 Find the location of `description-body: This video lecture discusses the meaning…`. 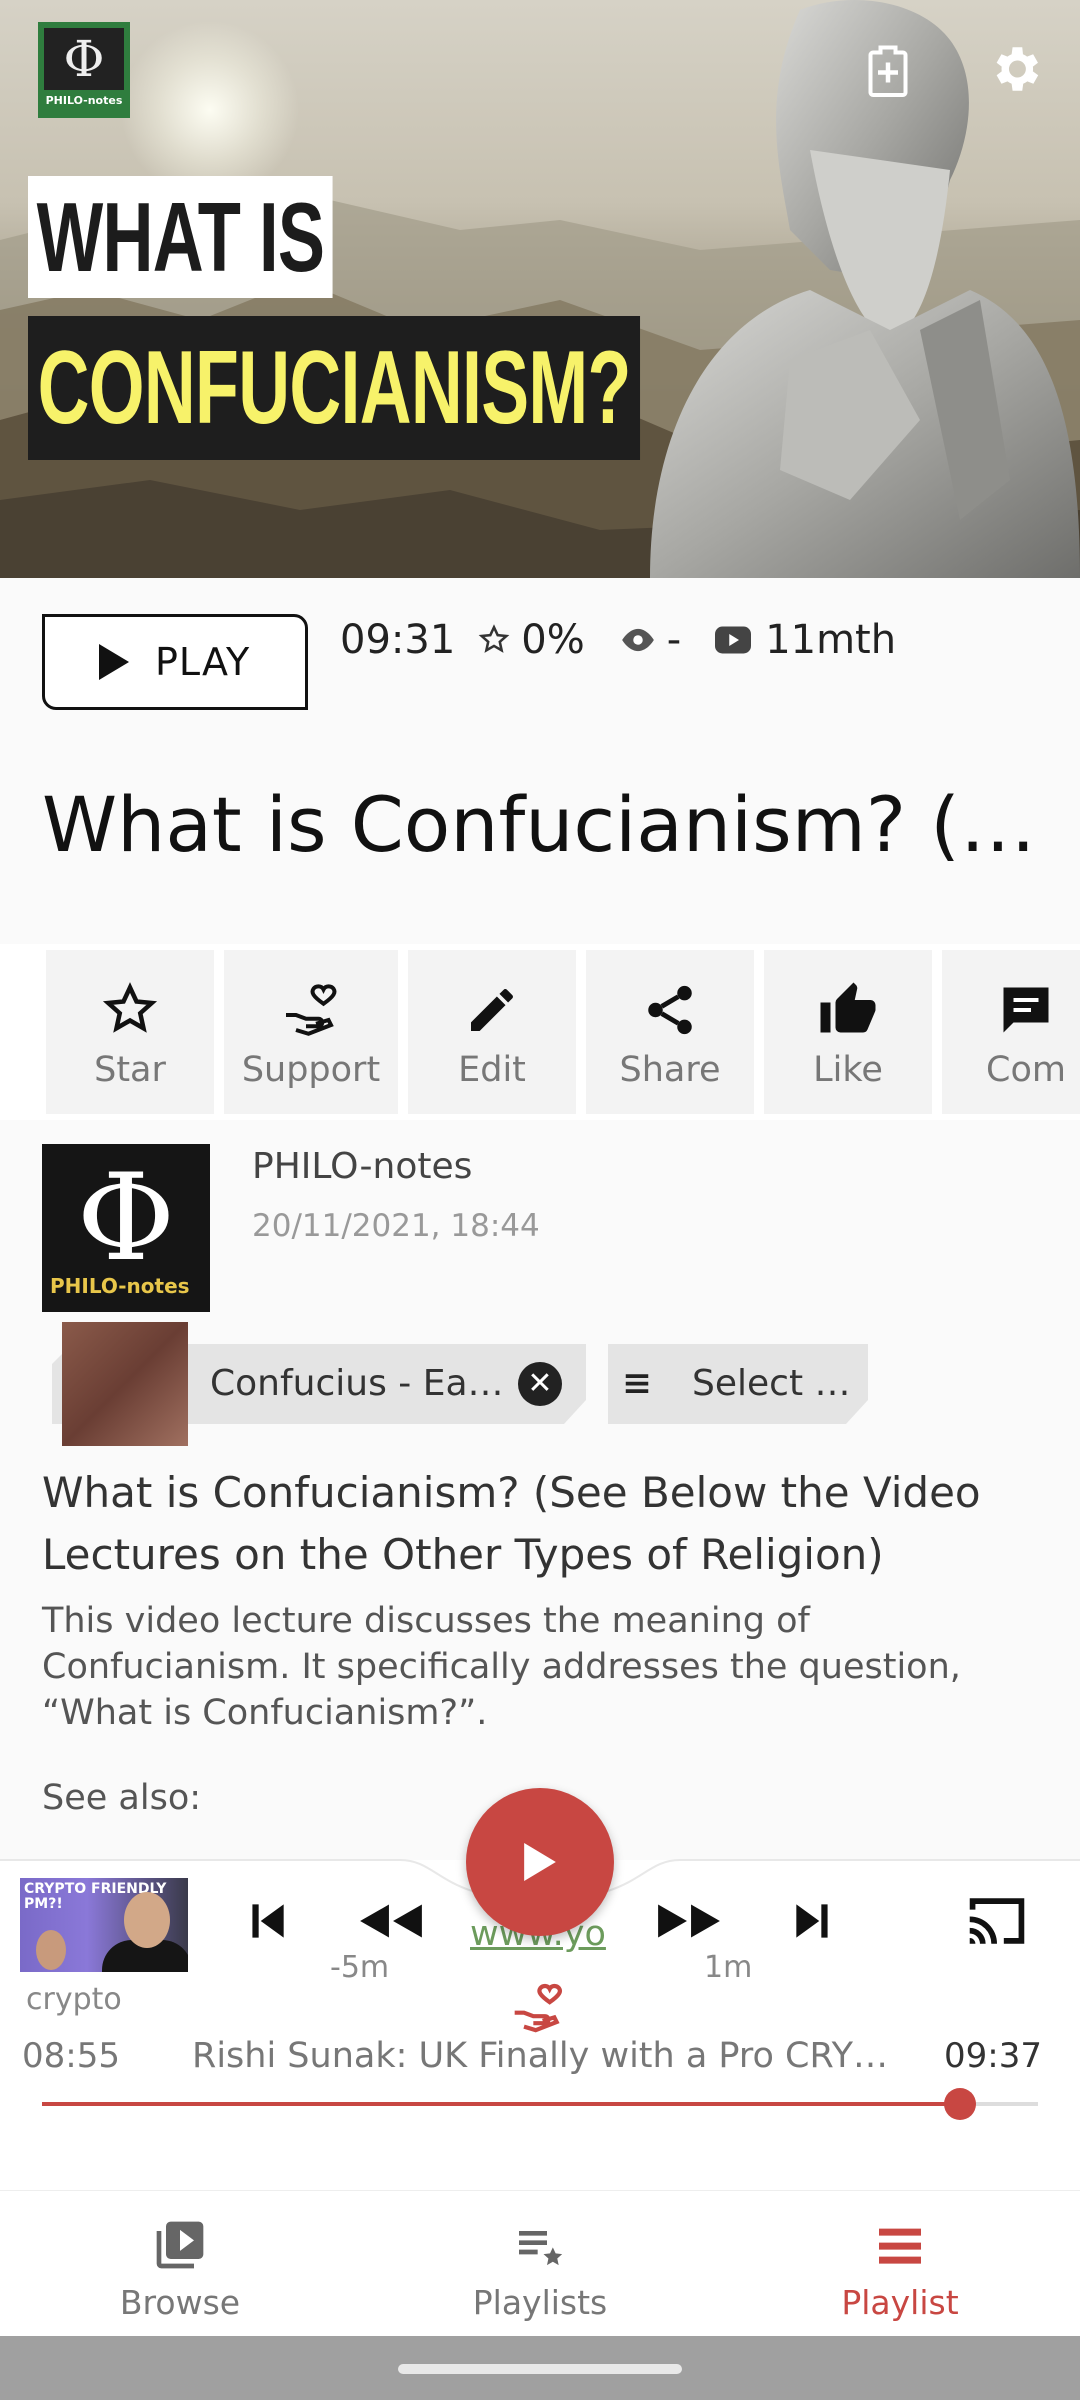

description-body: This video lecture discusses the meaning… is located at coordinates (501, 1667).